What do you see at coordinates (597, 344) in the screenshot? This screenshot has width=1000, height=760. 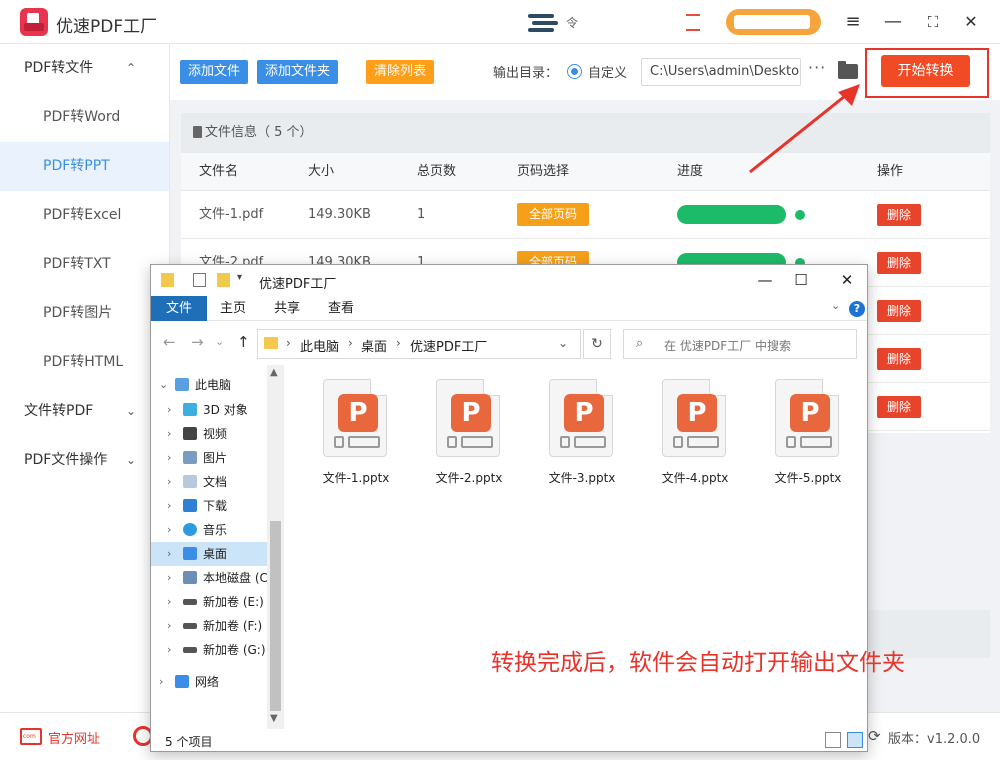 I see `refresh-icon: ↻` at bounding box center [597, 344].